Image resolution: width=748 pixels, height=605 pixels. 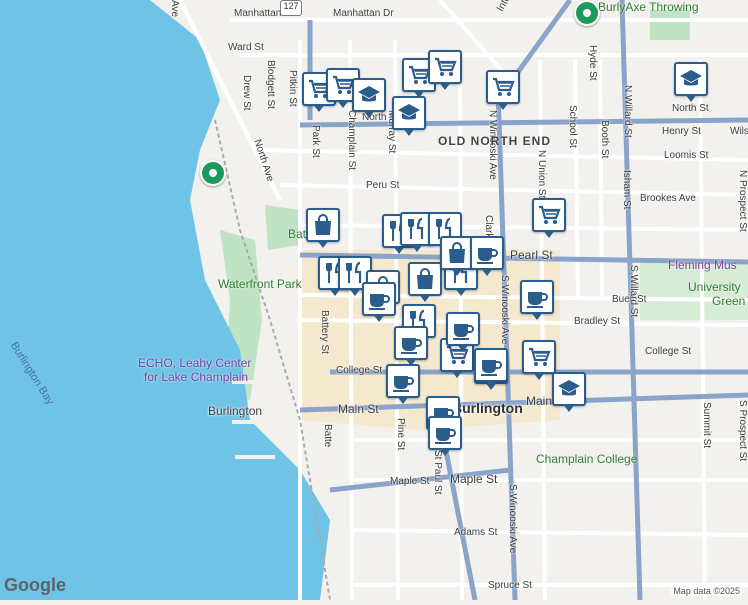 What do you see at coordinates (174, 9) in the screenshot?
I see `street-label: Ave` at bounding box center [174, 9].